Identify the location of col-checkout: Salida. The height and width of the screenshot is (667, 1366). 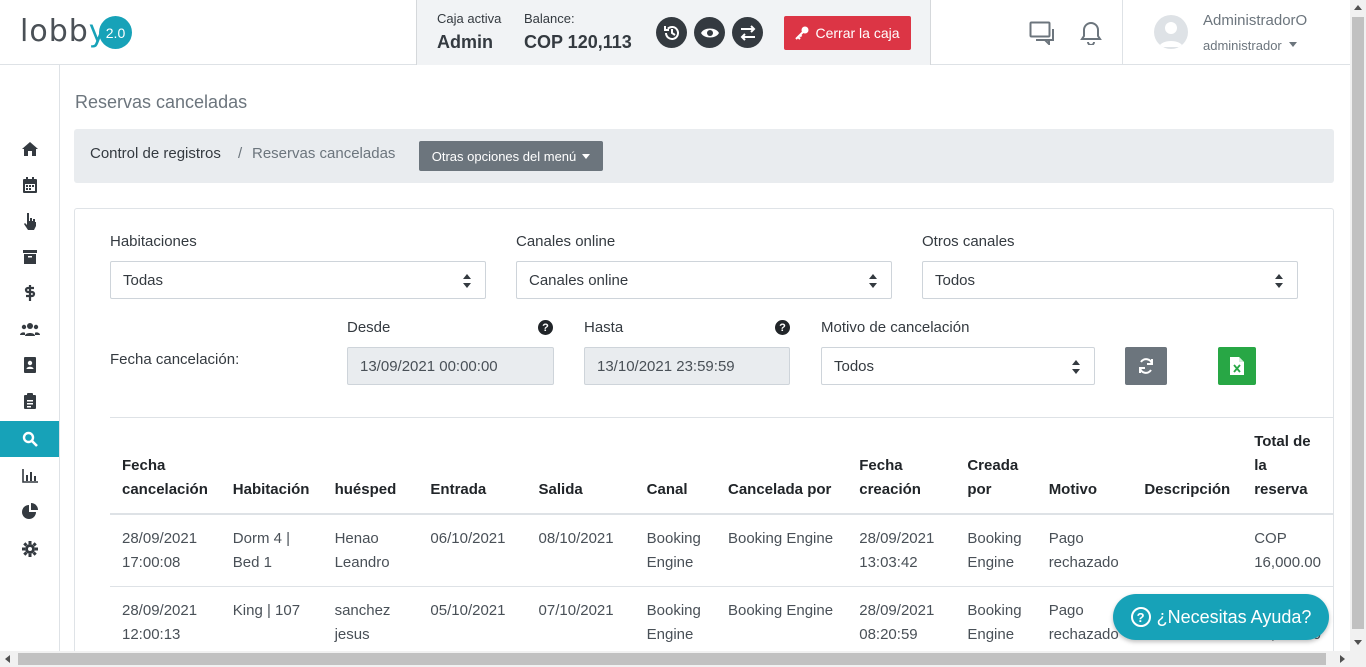
(580, 466).